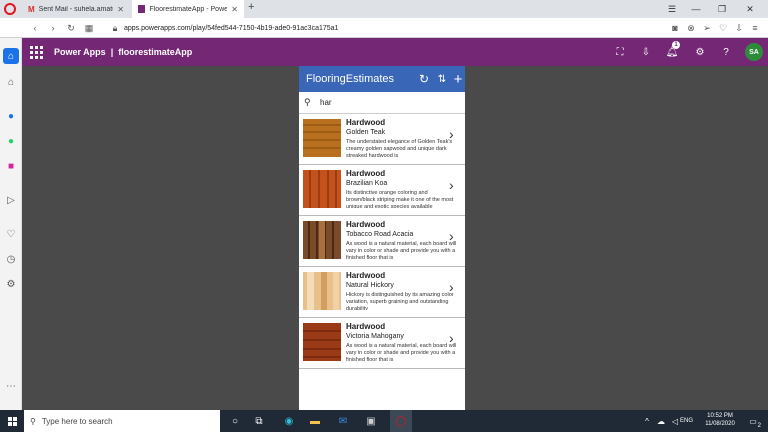 The width and height of the screenshot is (768, 432). I want to click on item-name: Tobacco Road Acacia, so click(380, 234).